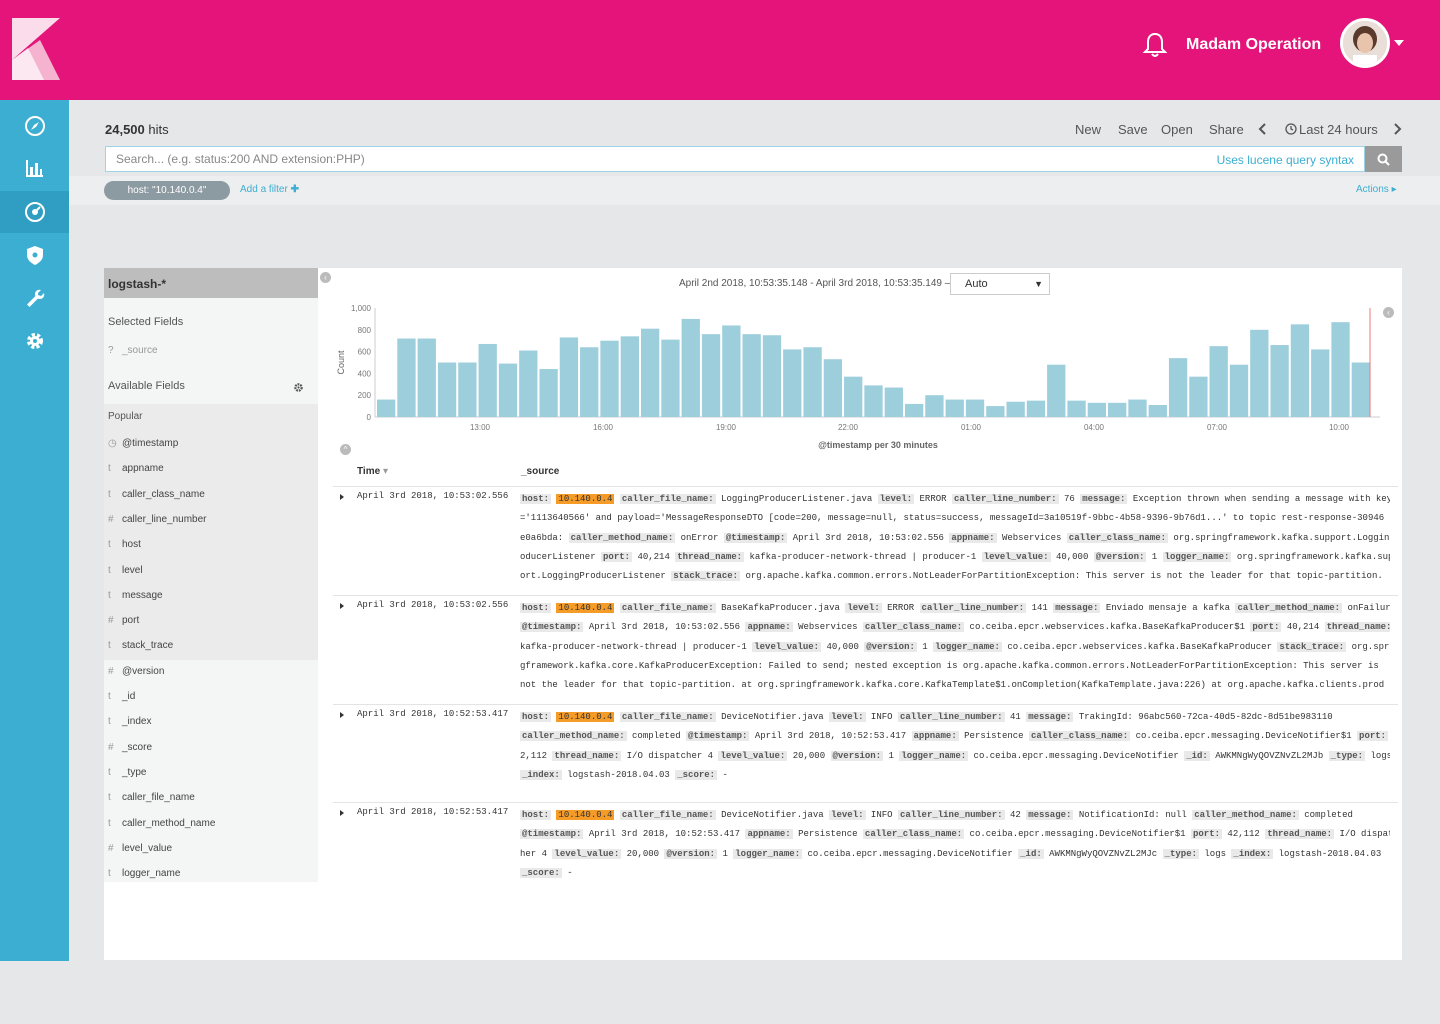 The image size is (1440, 1024). I want to click on field-item-index: t _index, so click(129, 721).